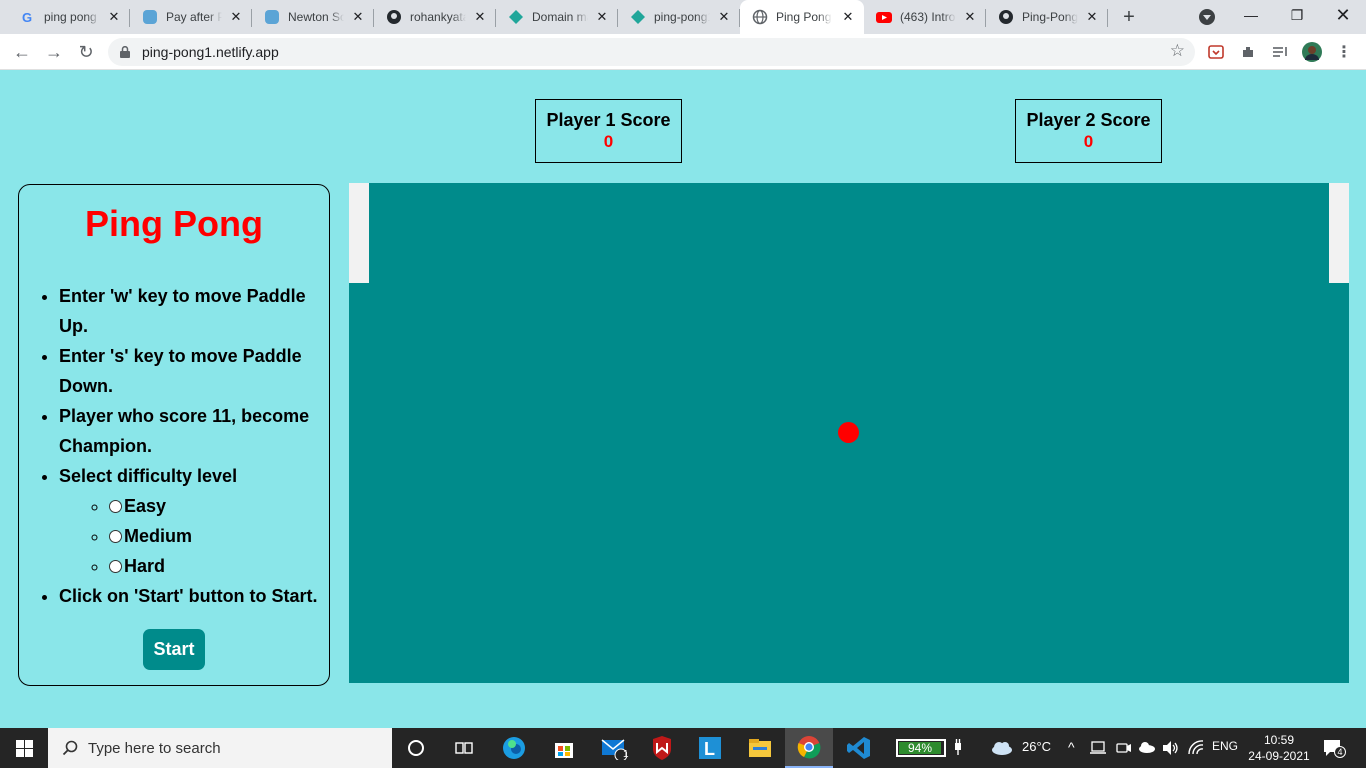  Describe the element at coordinates (28, 17) in the screenshot. I see `google-icon: G` at that location.